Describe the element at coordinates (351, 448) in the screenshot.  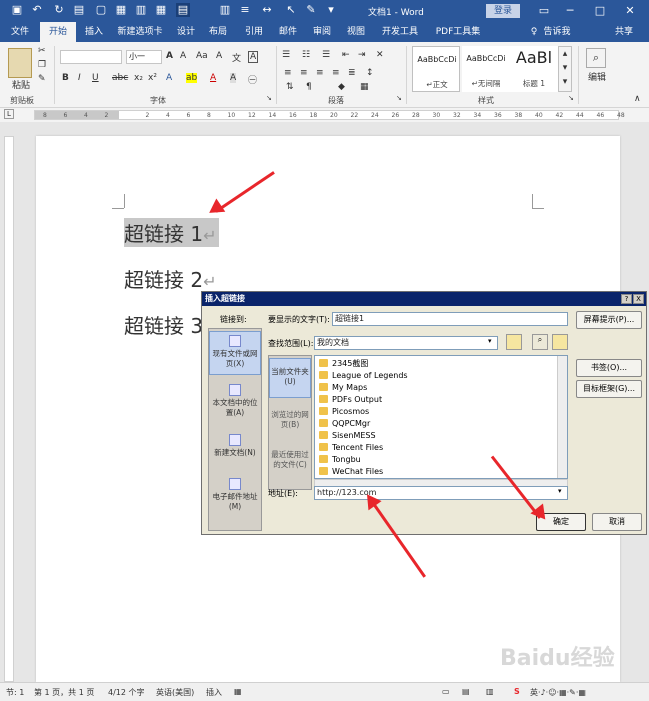
I see `list-item: Tencent Files` at that location.